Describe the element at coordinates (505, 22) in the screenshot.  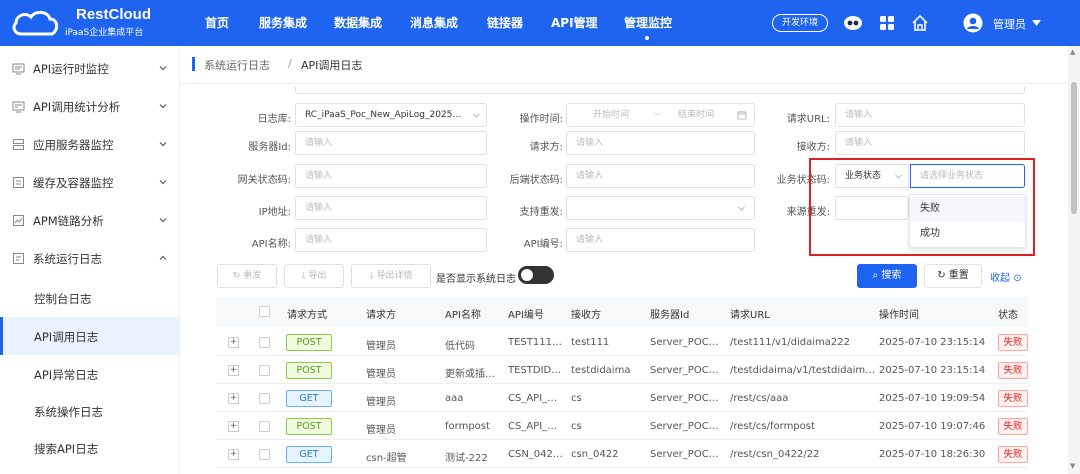
I see `nav-connector: 链接器` at that location.